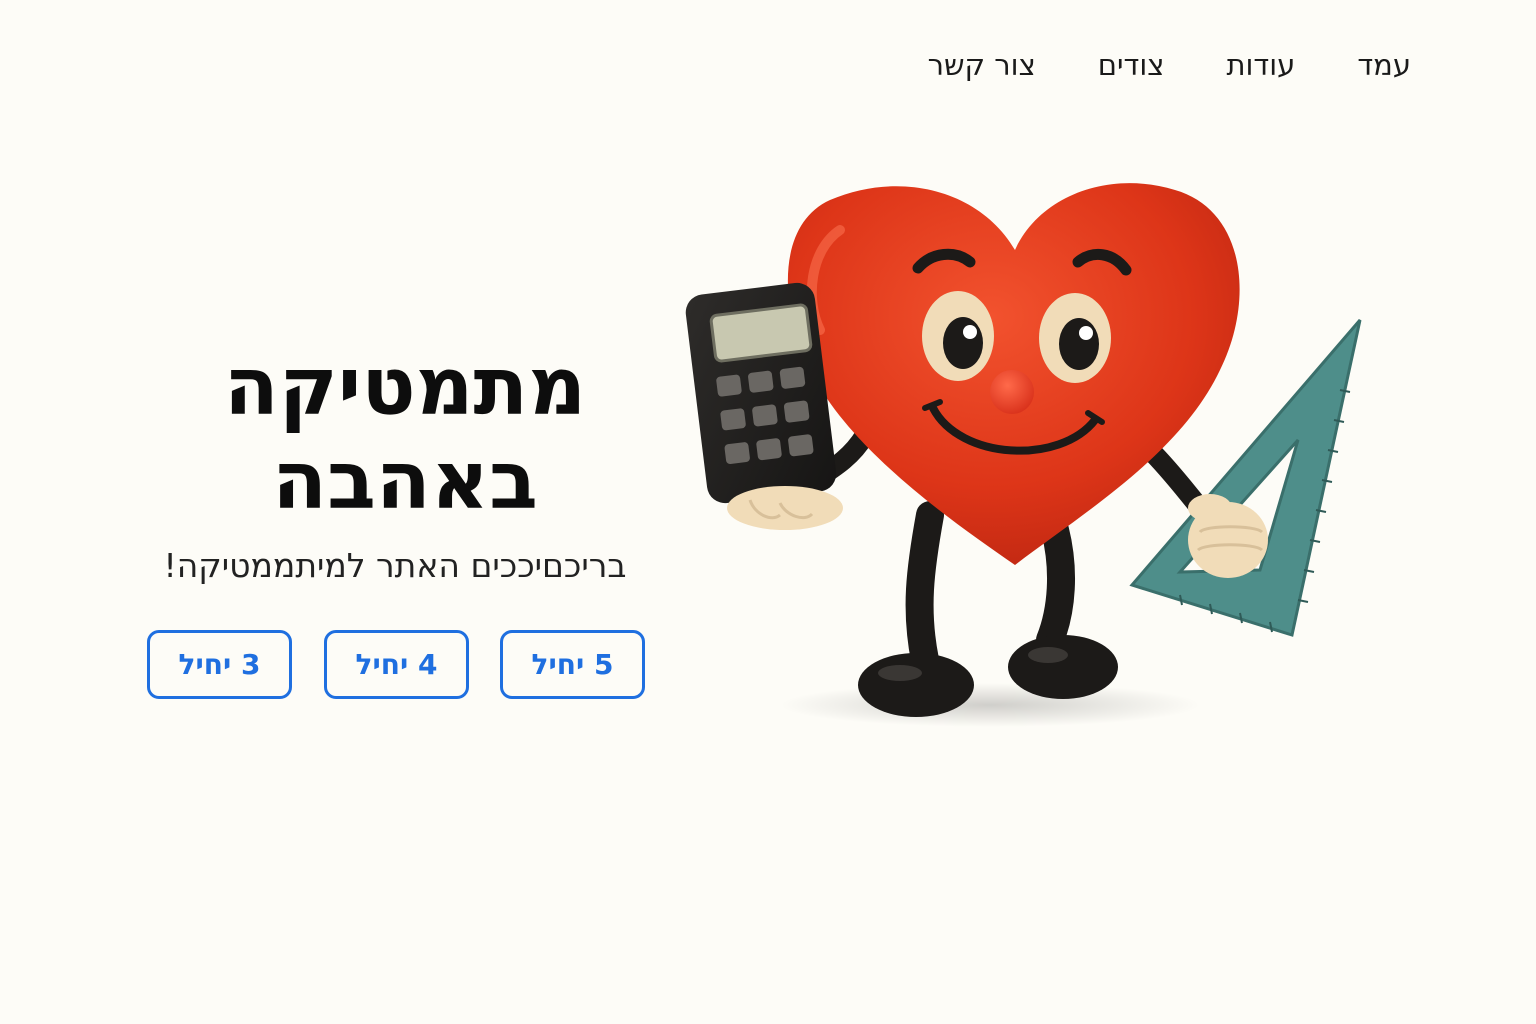 This screenshot has height=1024, width=1536. I want to click on left-shoe-shine, so click(900, 673).